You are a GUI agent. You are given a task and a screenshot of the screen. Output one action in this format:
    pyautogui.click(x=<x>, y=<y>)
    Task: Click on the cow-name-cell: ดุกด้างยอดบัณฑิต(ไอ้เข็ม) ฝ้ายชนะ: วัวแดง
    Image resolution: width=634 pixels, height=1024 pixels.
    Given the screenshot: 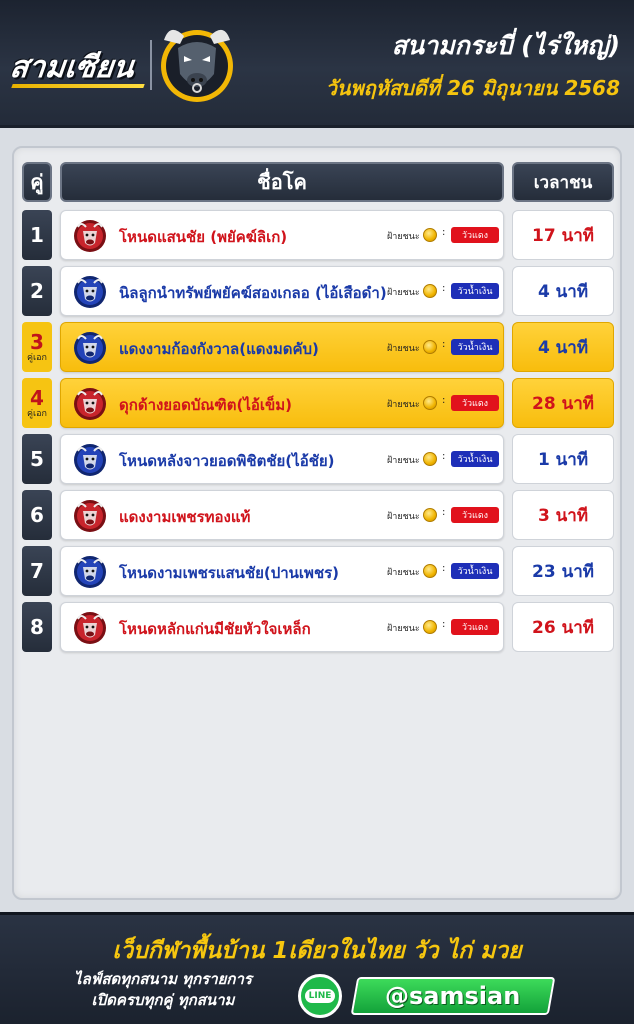 What is the action you would take?
    pyautogui.click(x=282, y=403)
    